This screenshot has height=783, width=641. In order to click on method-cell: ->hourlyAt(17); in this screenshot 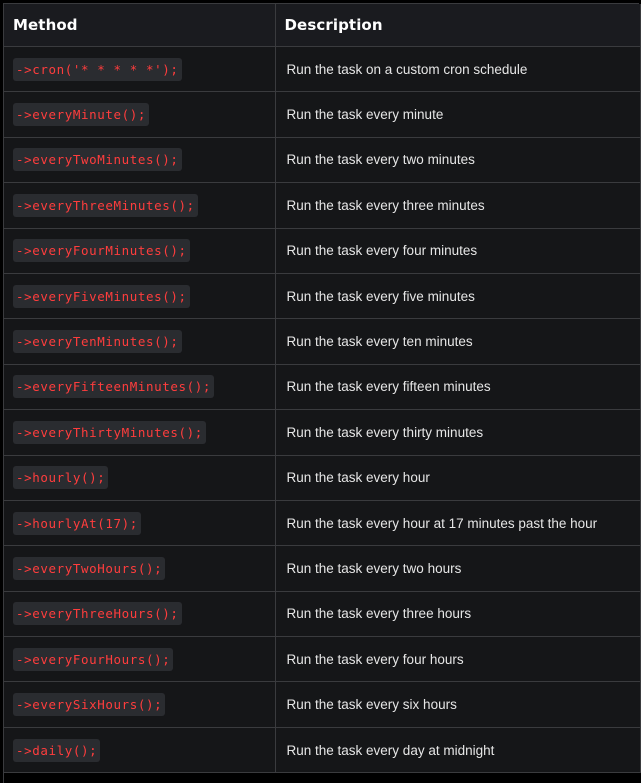, I will do `click(140, 523)`.